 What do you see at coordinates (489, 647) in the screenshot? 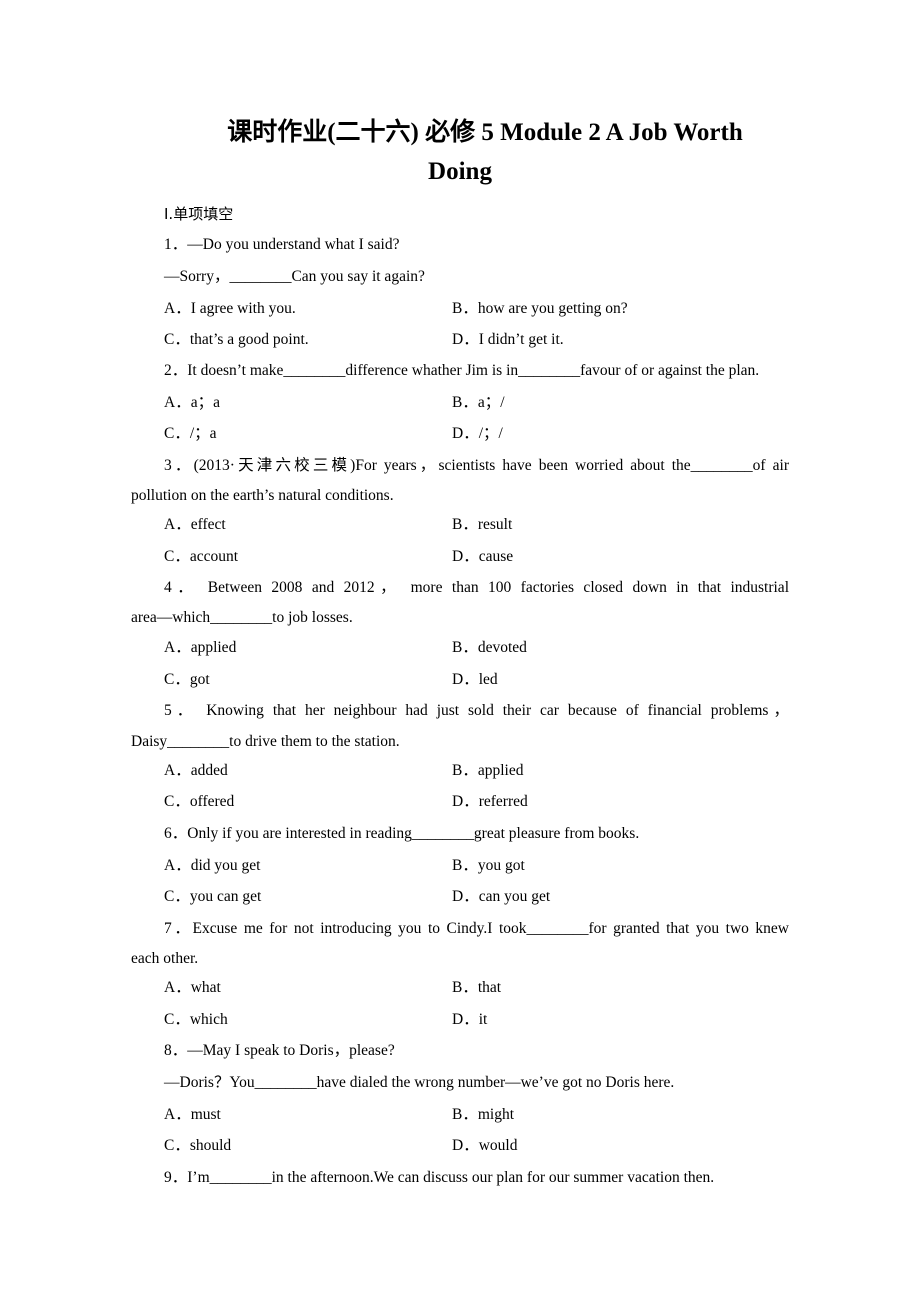
I see `question-4-option-b: B．devoted` at bounding box center [489, 647].